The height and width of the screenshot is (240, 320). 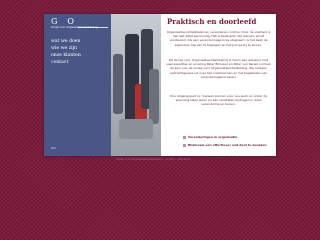 I want to click on page-title: Praktisch en doorleefd, so click(x=212, y=21).